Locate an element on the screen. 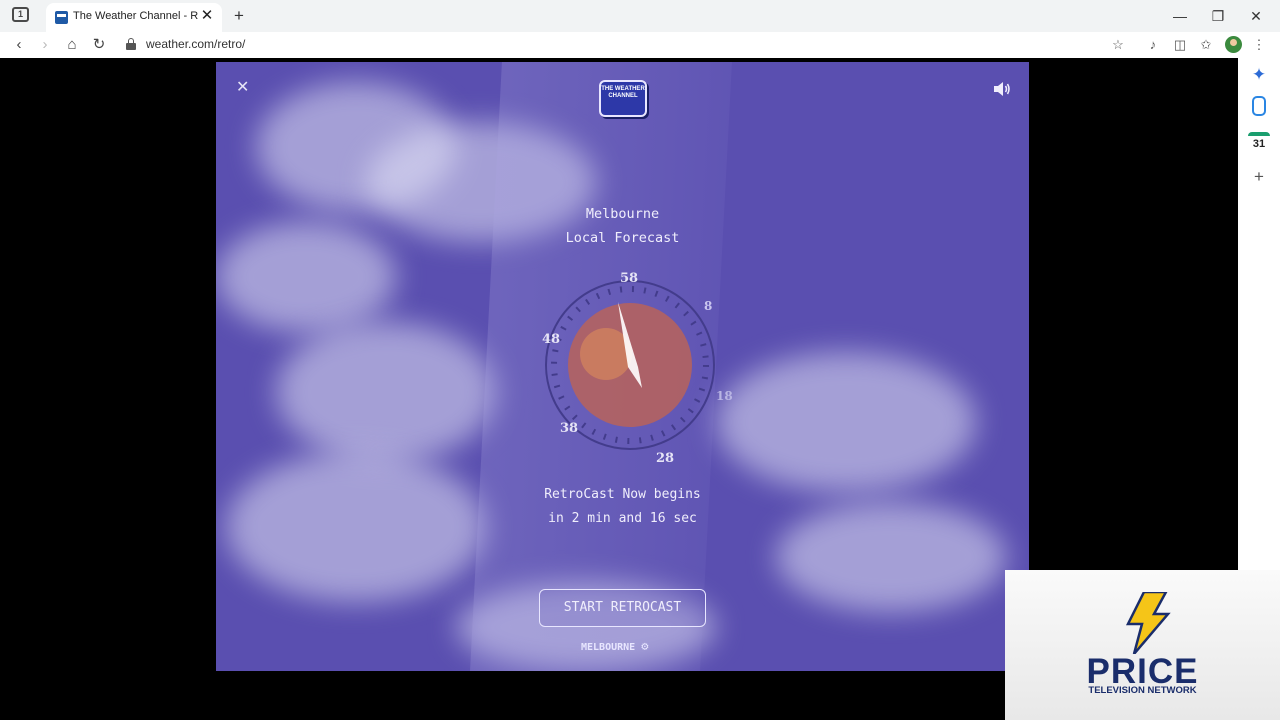  lock-icon is located at coordinates (131, 44).